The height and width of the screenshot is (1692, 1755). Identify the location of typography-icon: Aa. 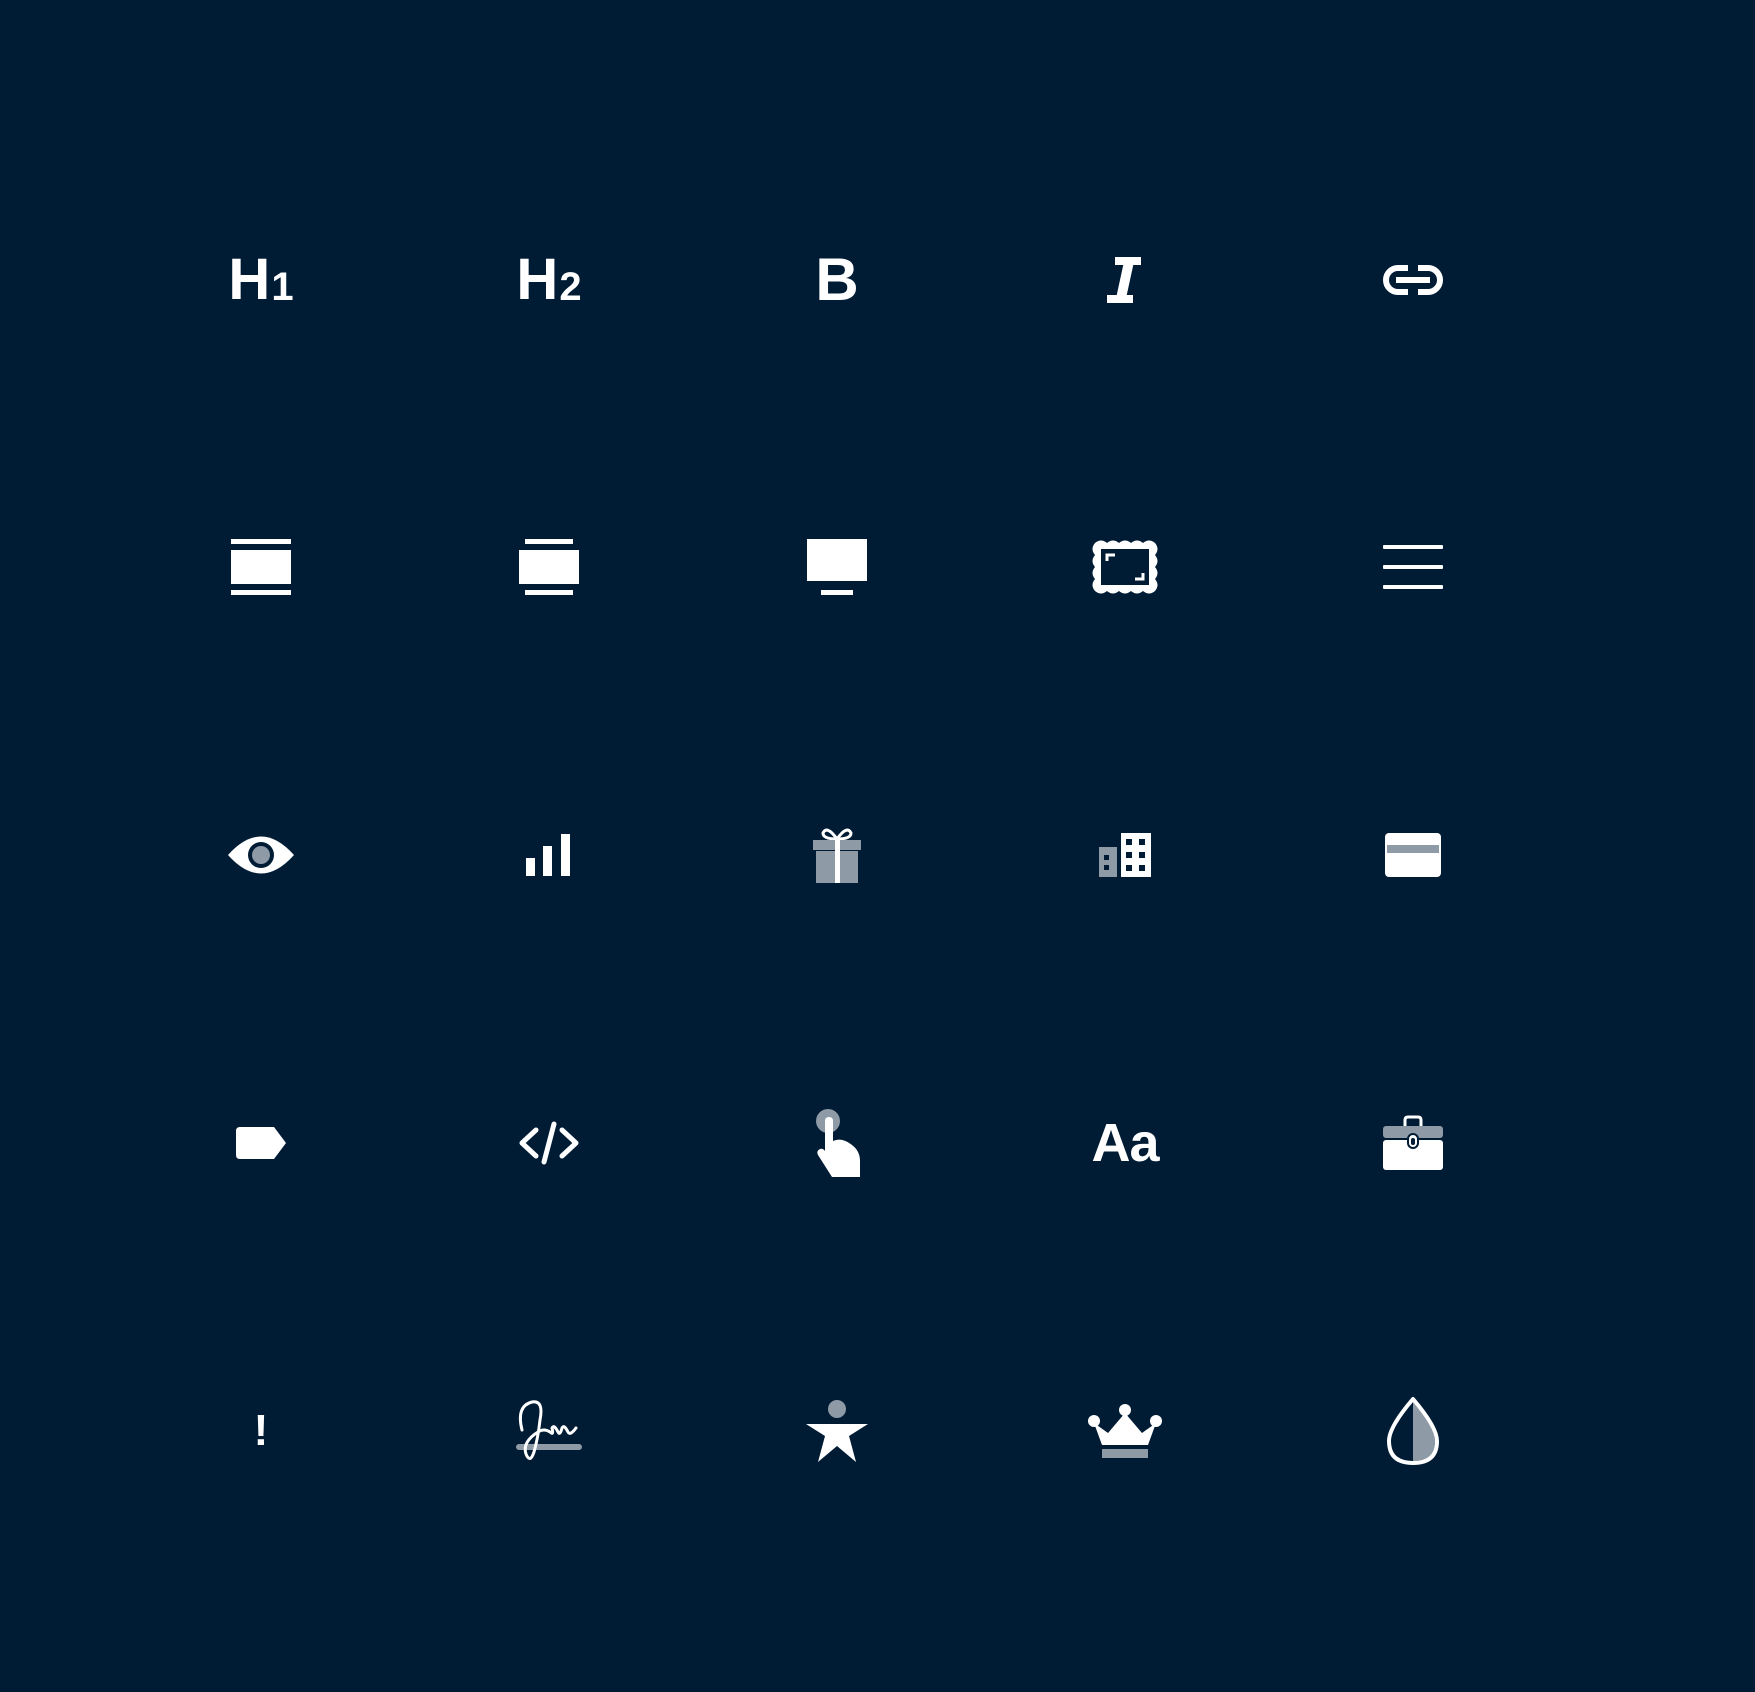
(1125, 1143).